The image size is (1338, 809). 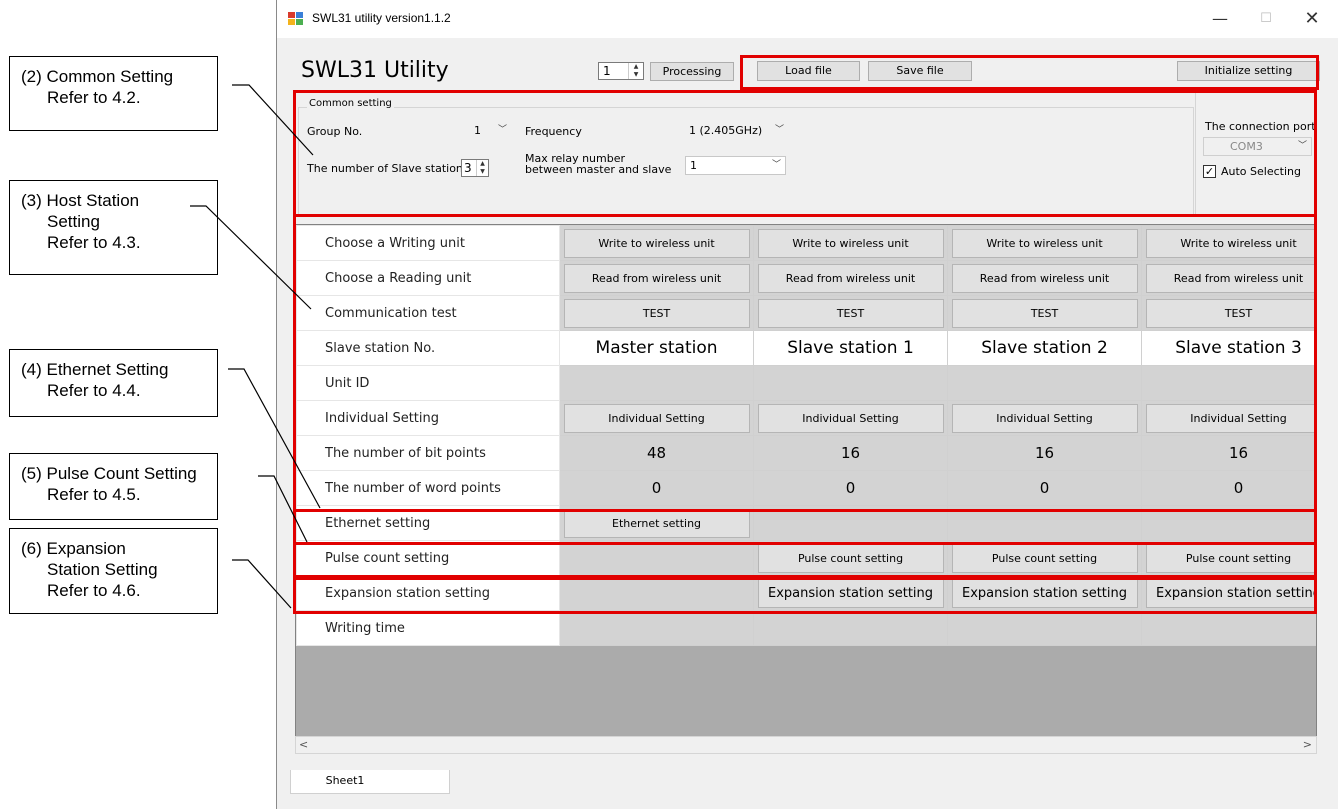 What do you see at coordinates (656, 313) in the screenshot?
I see `test-button-master: TEST` at bounding box center [656, 313].